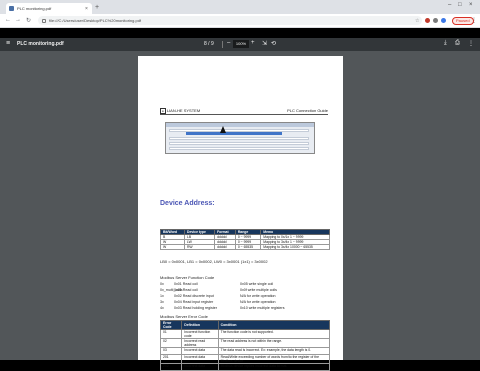  I want to click on table-cell: 201, so click(171, 359).